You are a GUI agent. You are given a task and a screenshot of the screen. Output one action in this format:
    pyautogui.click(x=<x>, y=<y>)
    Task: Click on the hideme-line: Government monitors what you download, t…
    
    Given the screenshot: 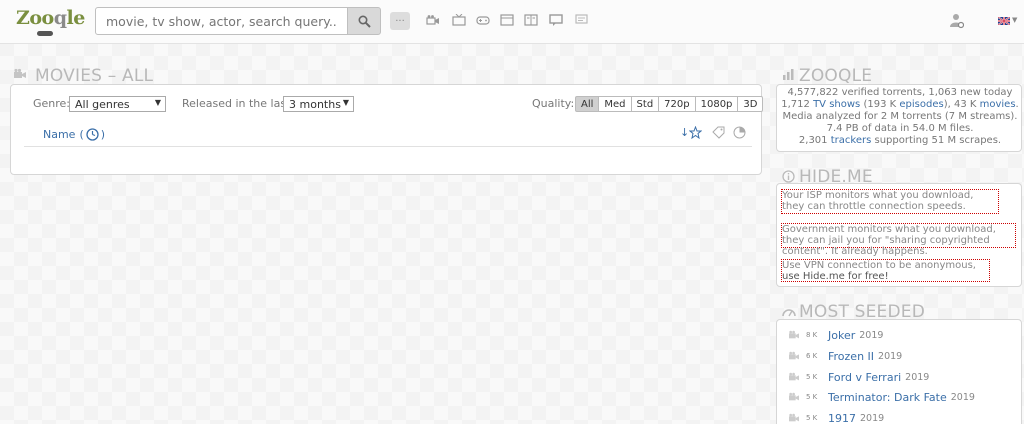 What is the action you would take?
    pyautogui.click(x=898, y=240)
    